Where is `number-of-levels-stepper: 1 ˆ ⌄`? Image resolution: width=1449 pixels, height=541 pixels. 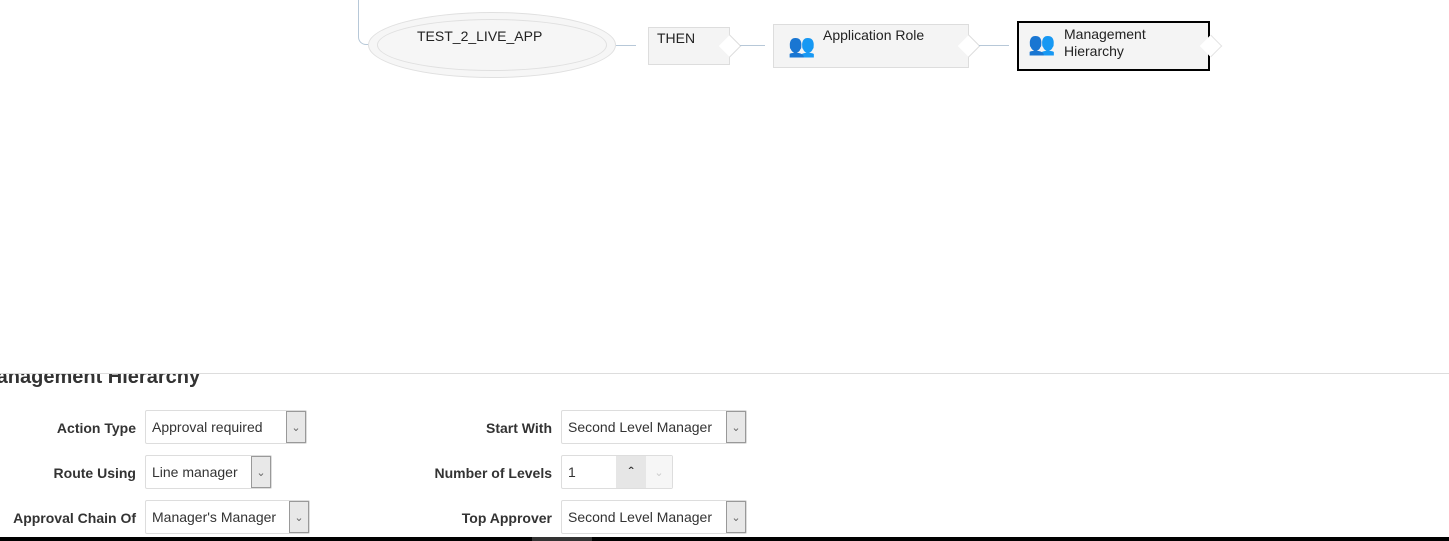 number-of-levels-stepper: 1 ˆ ⌄ is located at coordinates (617, 472).